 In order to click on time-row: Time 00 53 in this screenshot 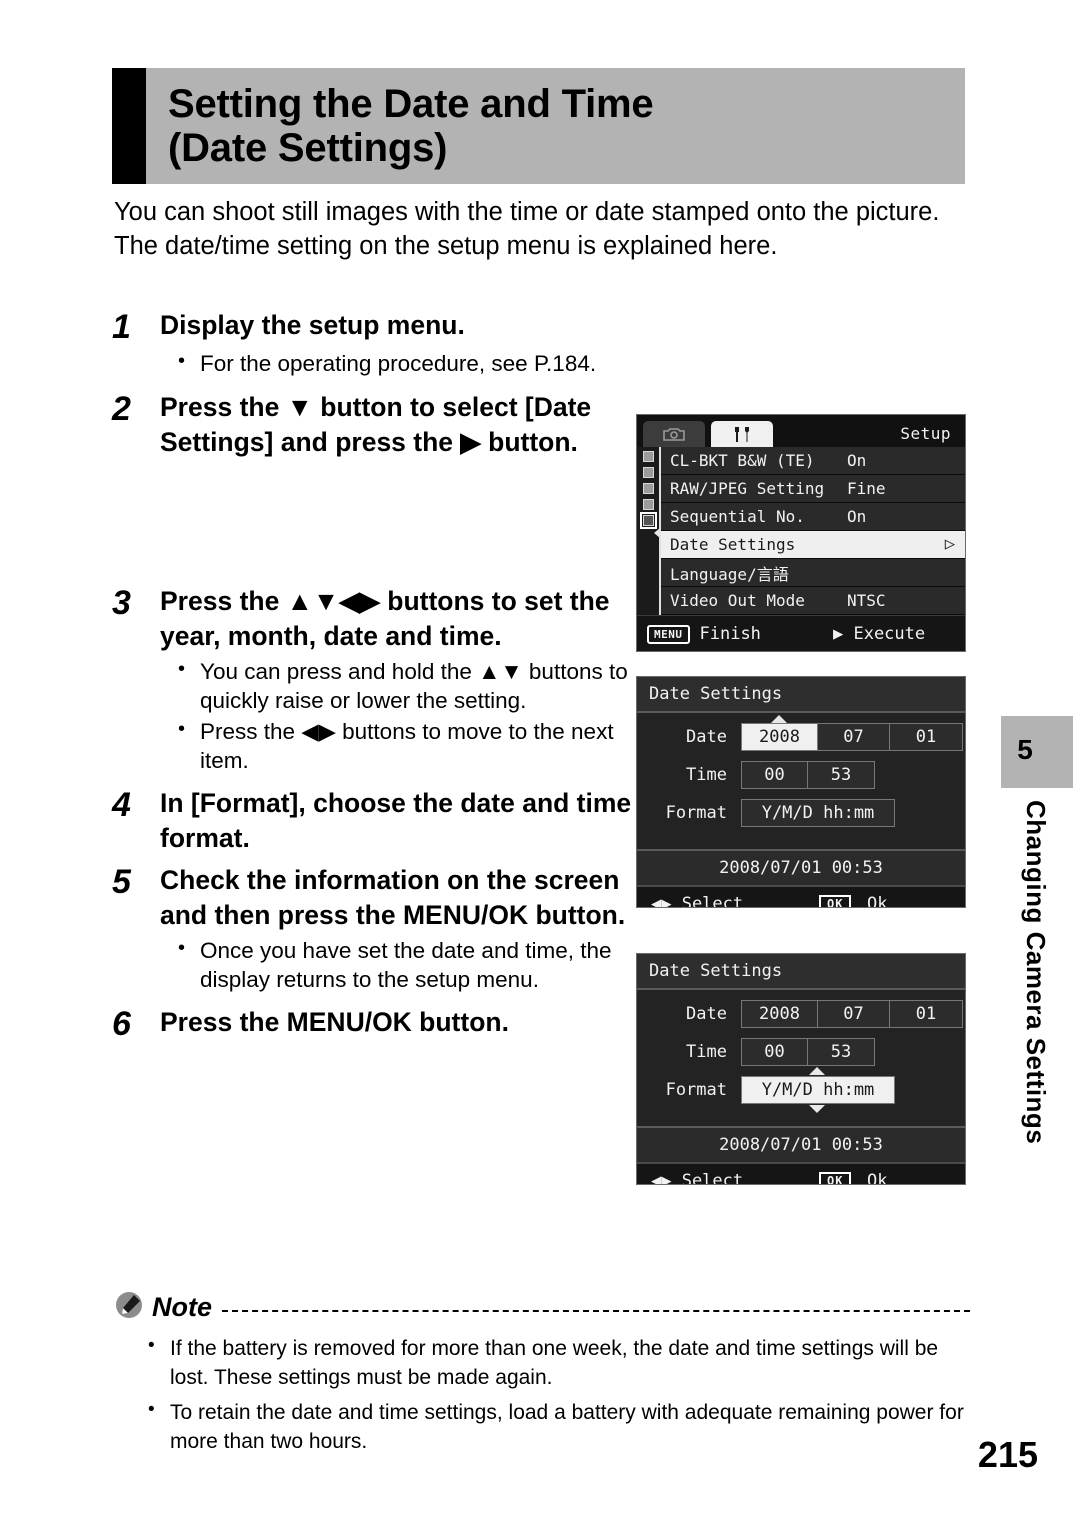, I will do `click(801, 775)`.